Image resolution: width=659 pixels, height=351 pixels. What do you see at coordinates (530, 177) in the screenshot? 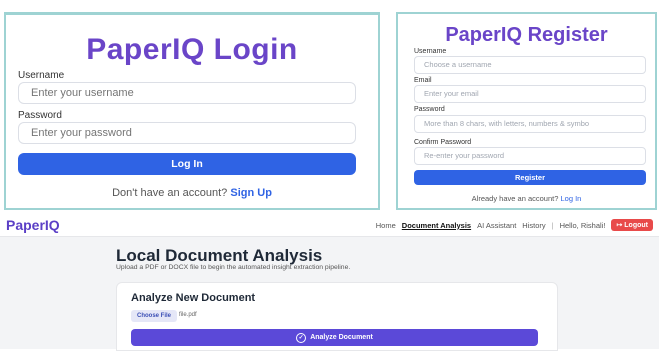
I see `register-button: Register` at bounding box center [530, 177].